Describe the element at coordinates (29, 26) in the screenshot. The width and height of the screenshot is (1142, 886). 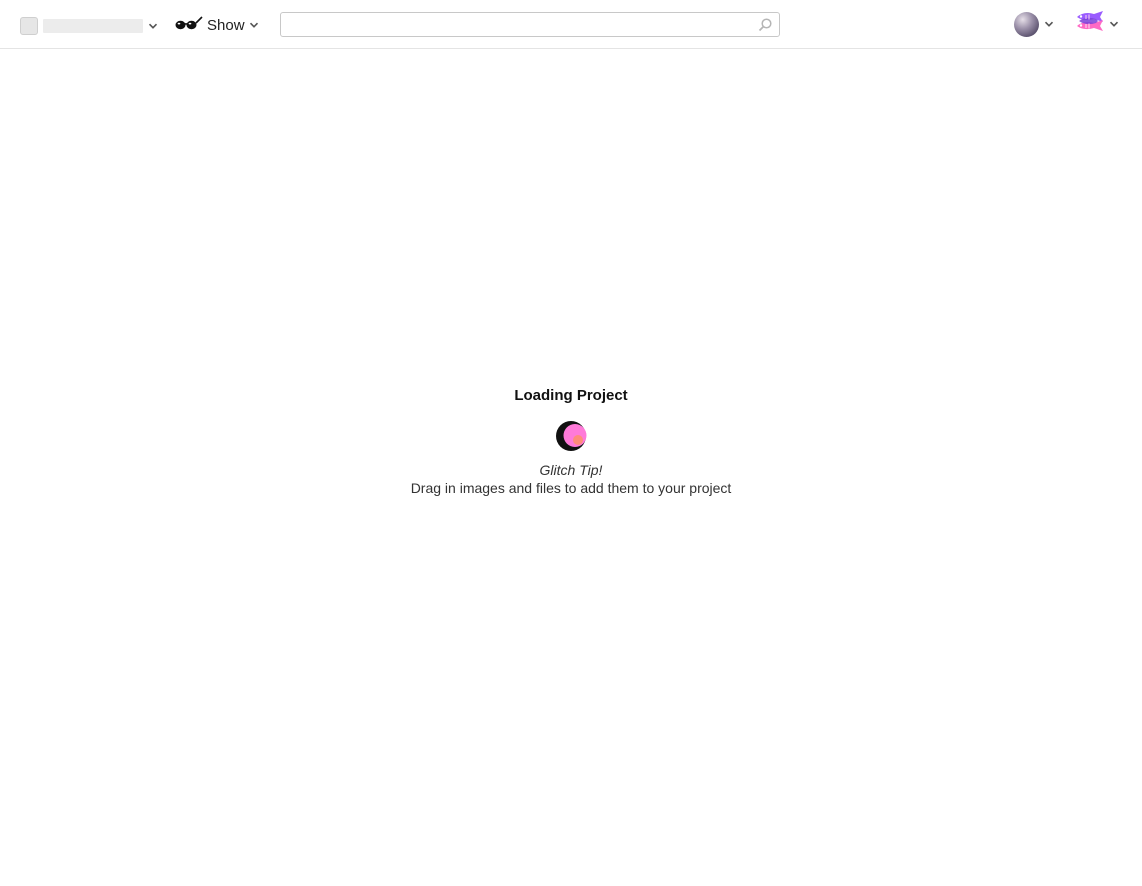
I see `project-avatar-icon` at that location.